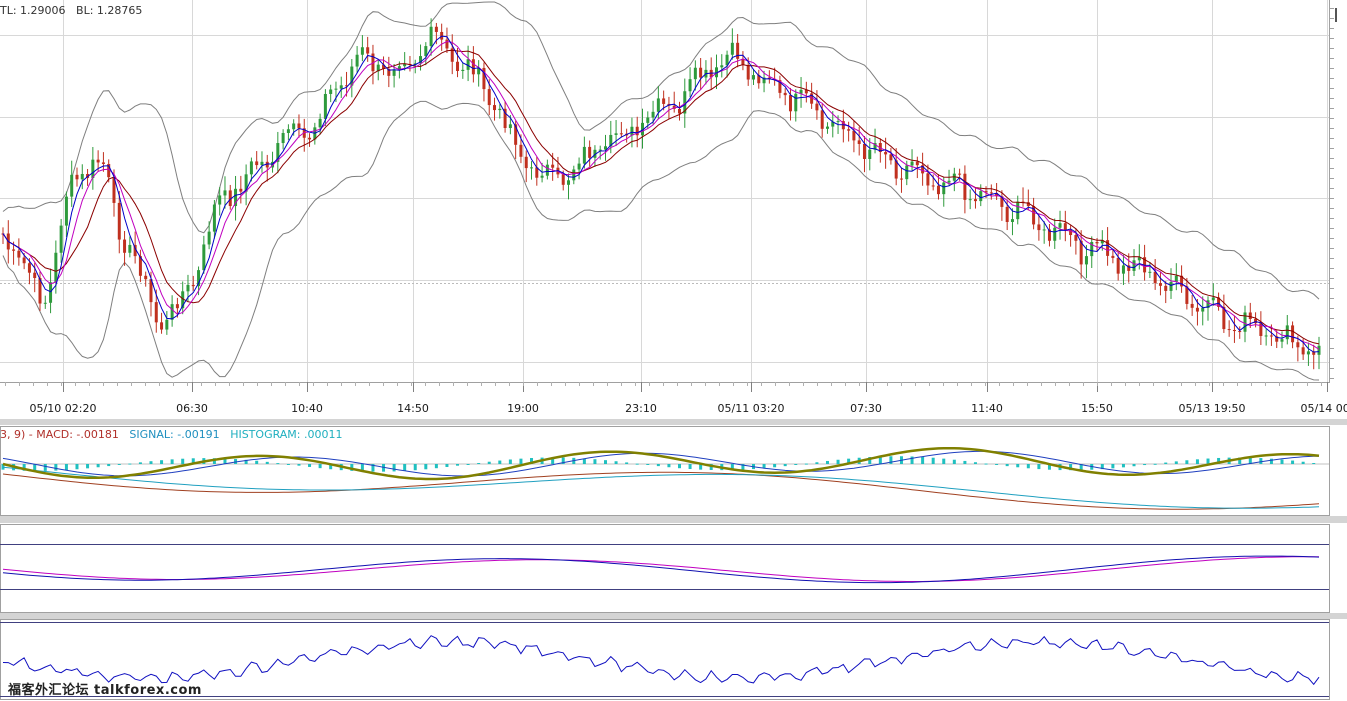  Describe the element at coordinates (192, 408) in the screenshot. I see `time-tick-label: 06:30` at that location.